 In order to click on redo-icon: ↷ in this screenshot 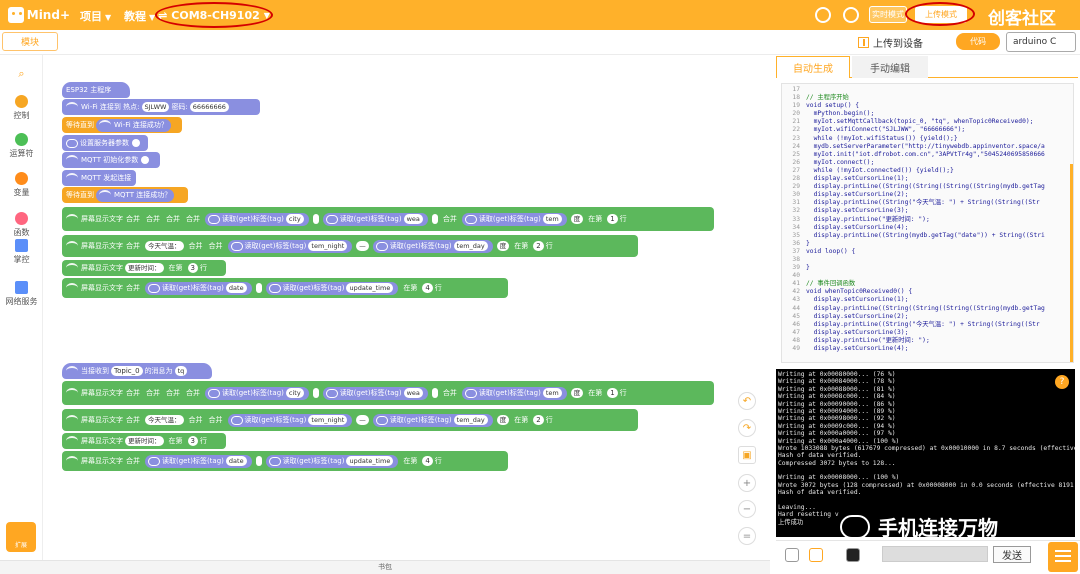, I will do `click(747, 428)`.